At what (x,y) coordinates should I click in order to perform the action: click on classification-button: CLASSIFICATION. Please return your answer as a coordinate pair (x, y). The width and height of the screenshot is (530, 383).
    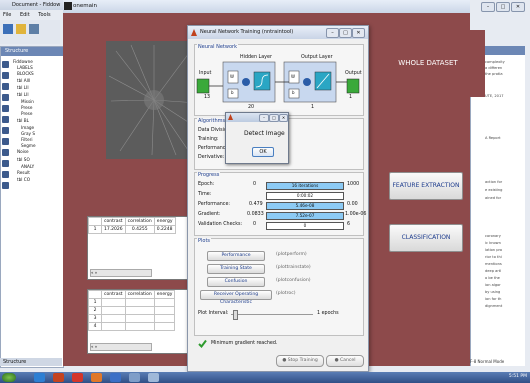
    Looking at the image, I should click on (426, 238).